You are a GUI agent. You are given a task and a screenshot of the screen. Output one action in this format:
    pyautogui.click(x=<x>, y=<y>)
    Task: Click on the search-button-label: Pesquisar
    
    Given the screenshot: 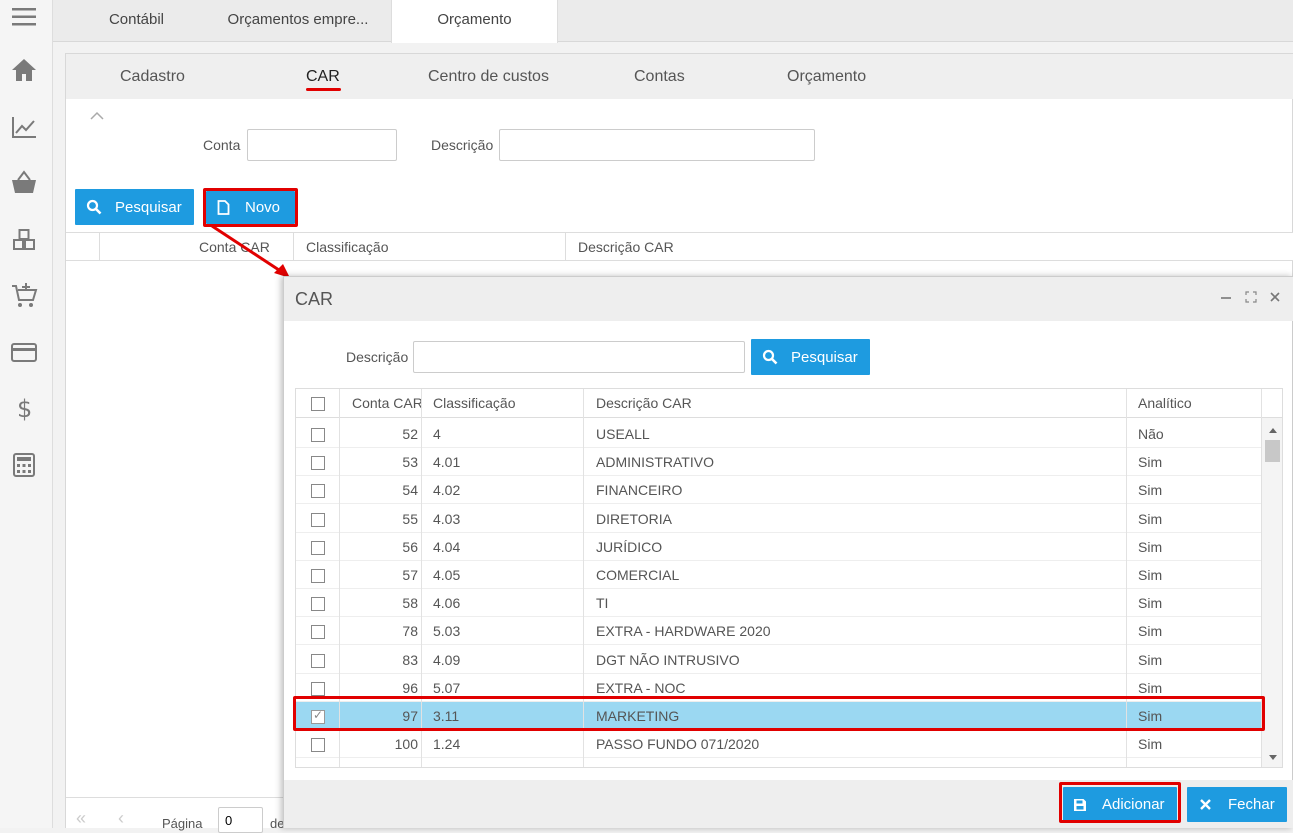 What is the action you would take?
    pyautogui.click(x=148, y=207)
    